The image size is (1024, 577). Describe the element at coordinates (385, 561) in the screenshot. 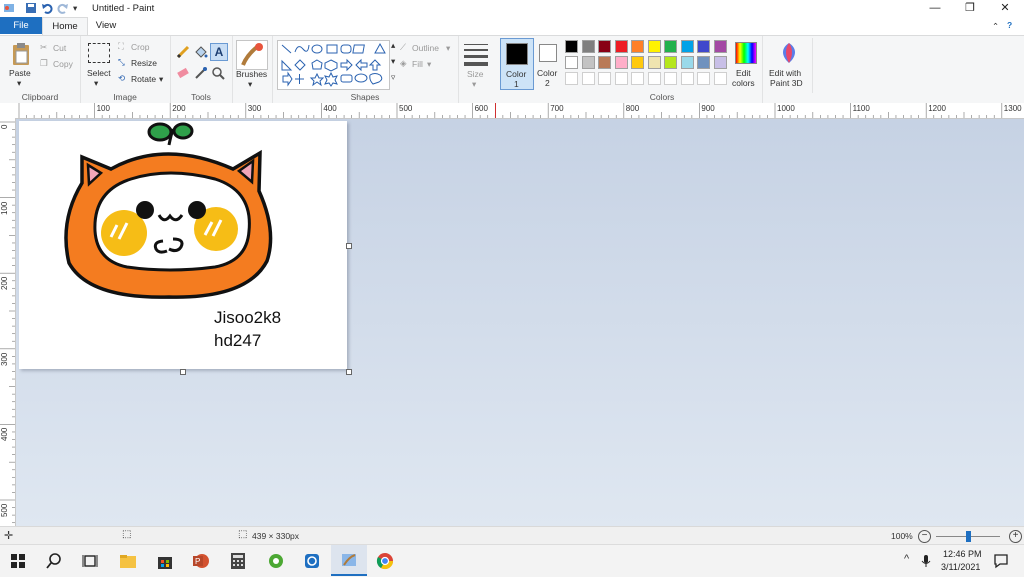

I see `chrome-icon` at that location.